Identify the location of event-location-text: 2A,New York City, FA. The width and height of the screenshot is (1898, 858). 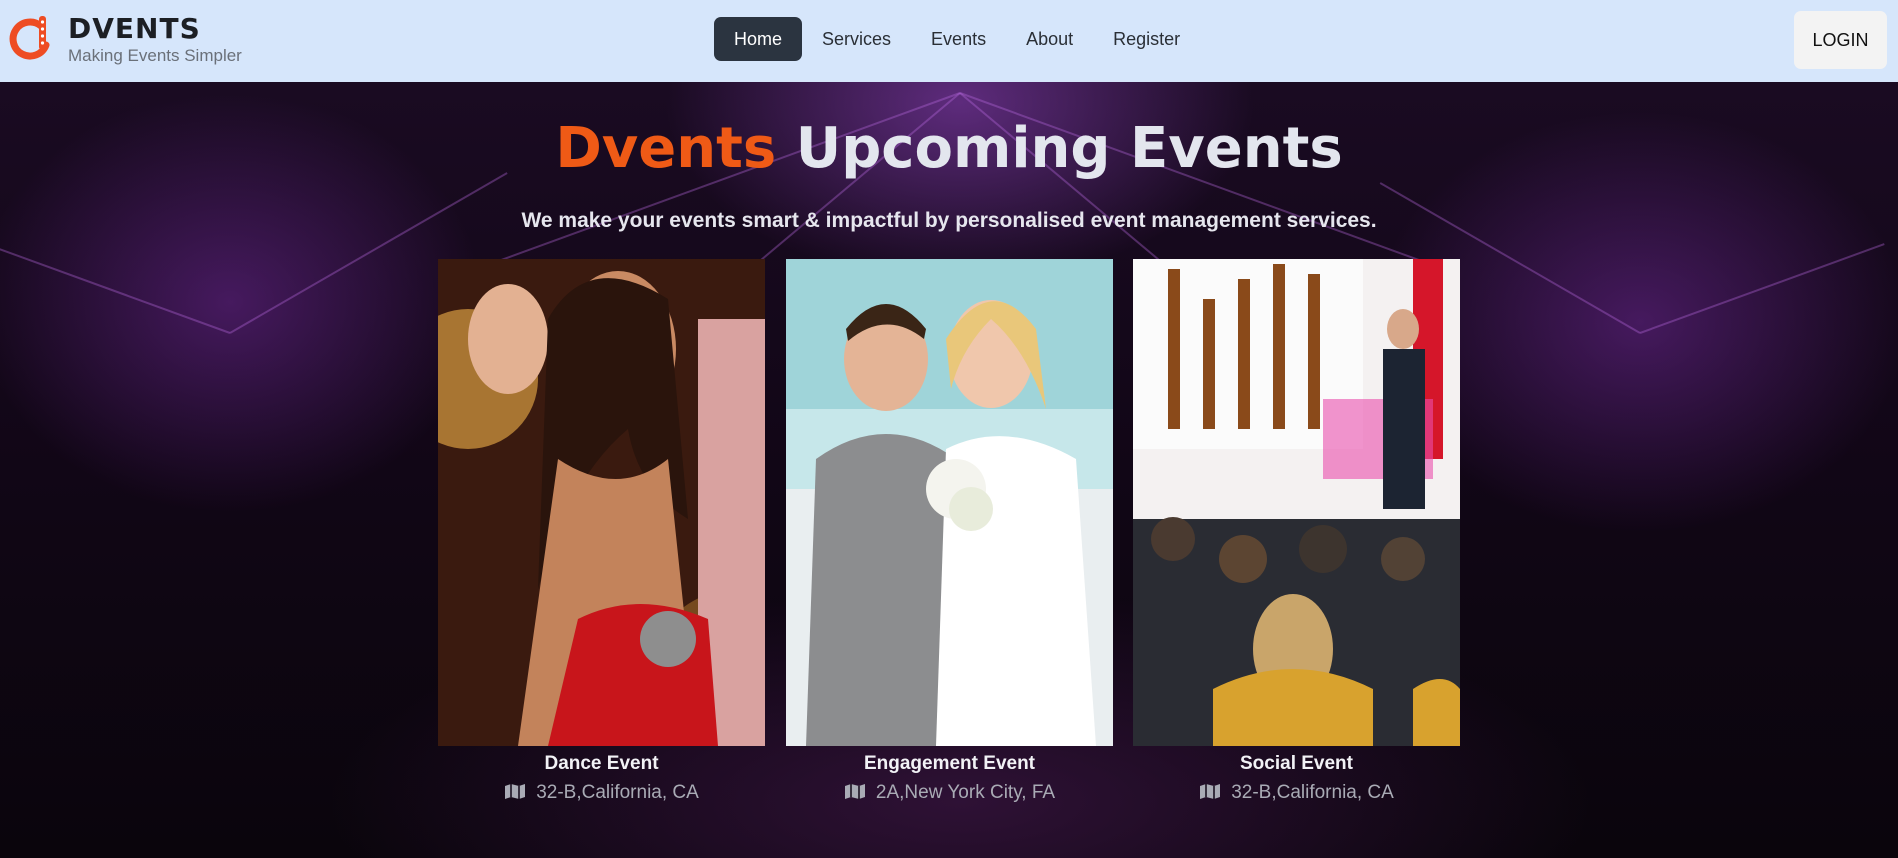
(965, 792).